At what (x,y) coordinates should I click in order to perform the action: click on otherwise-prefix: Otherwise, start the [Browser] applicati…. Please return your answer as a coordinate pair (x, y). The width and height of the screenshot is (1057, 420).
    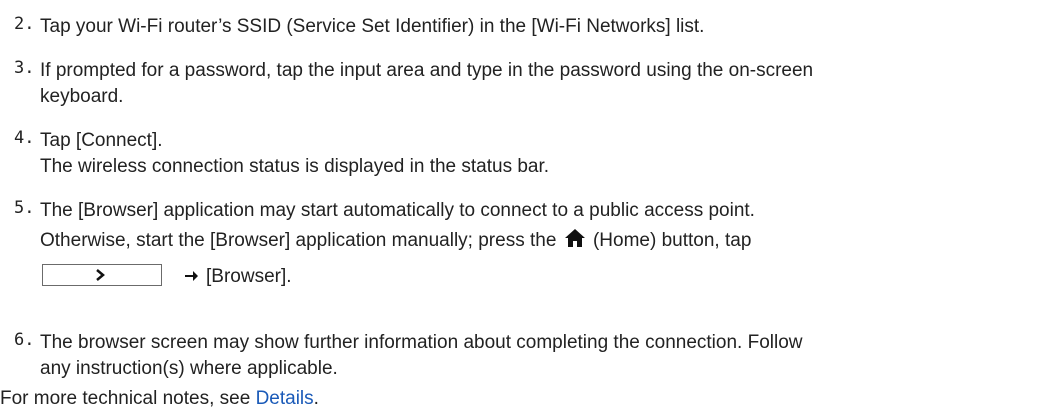
    Looking at the image, I should click on (298, 240).